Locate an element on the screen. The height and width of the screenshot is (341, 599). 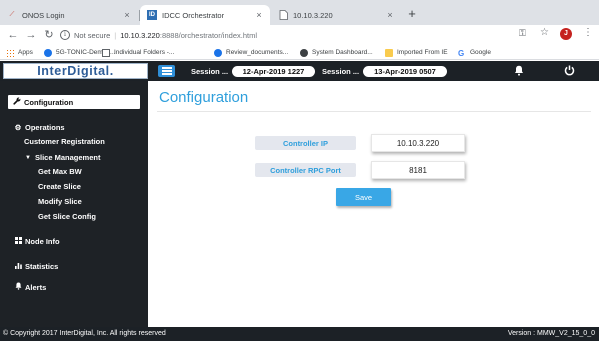
save-button: Save is located at coordinates (363, 197).